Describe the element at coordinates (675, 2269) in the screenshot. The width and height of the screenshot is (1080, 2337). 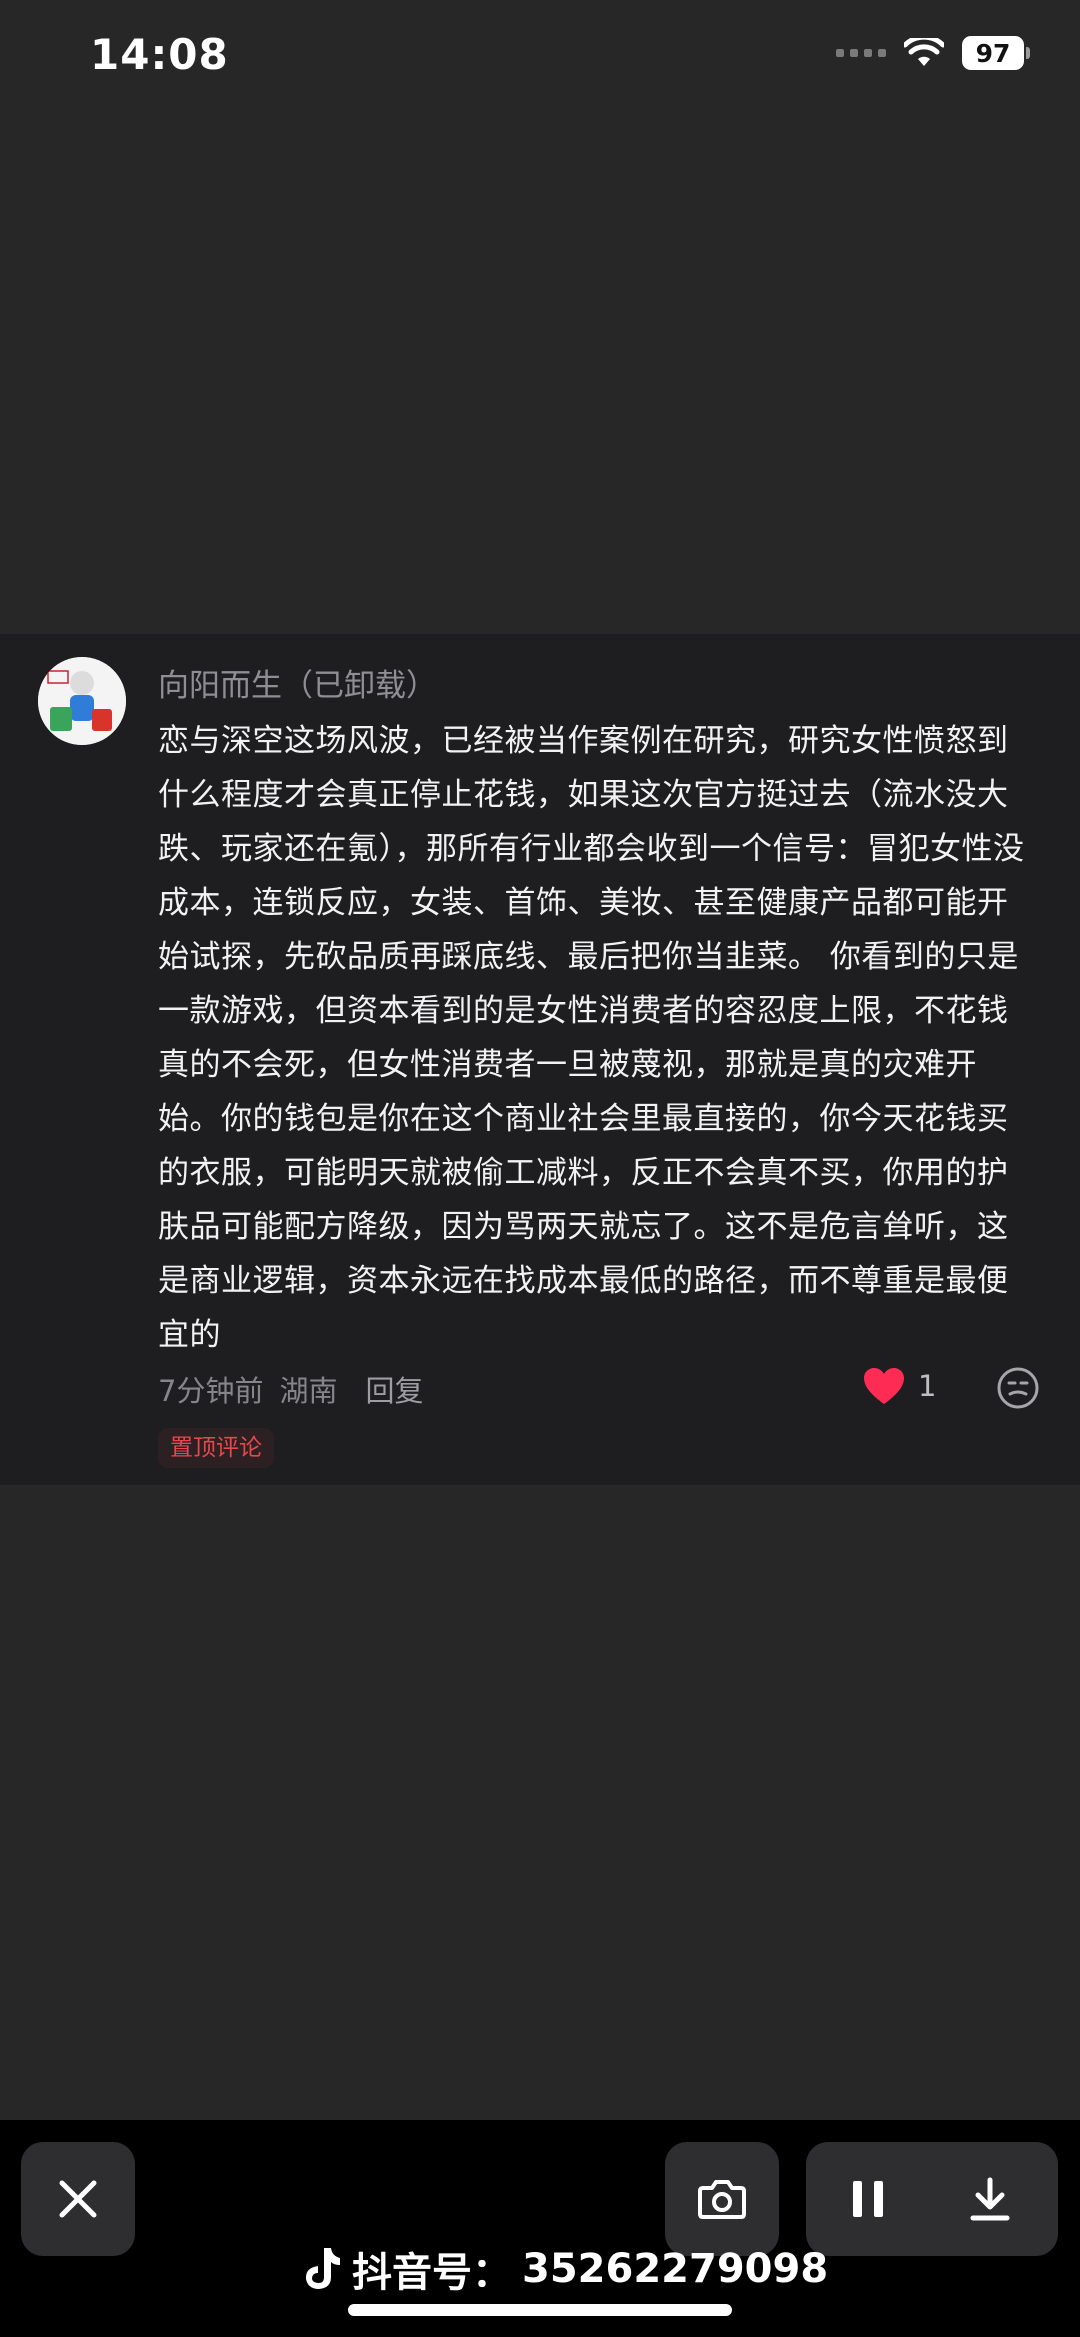
I see `watermark-id: 35262279098` at that location.